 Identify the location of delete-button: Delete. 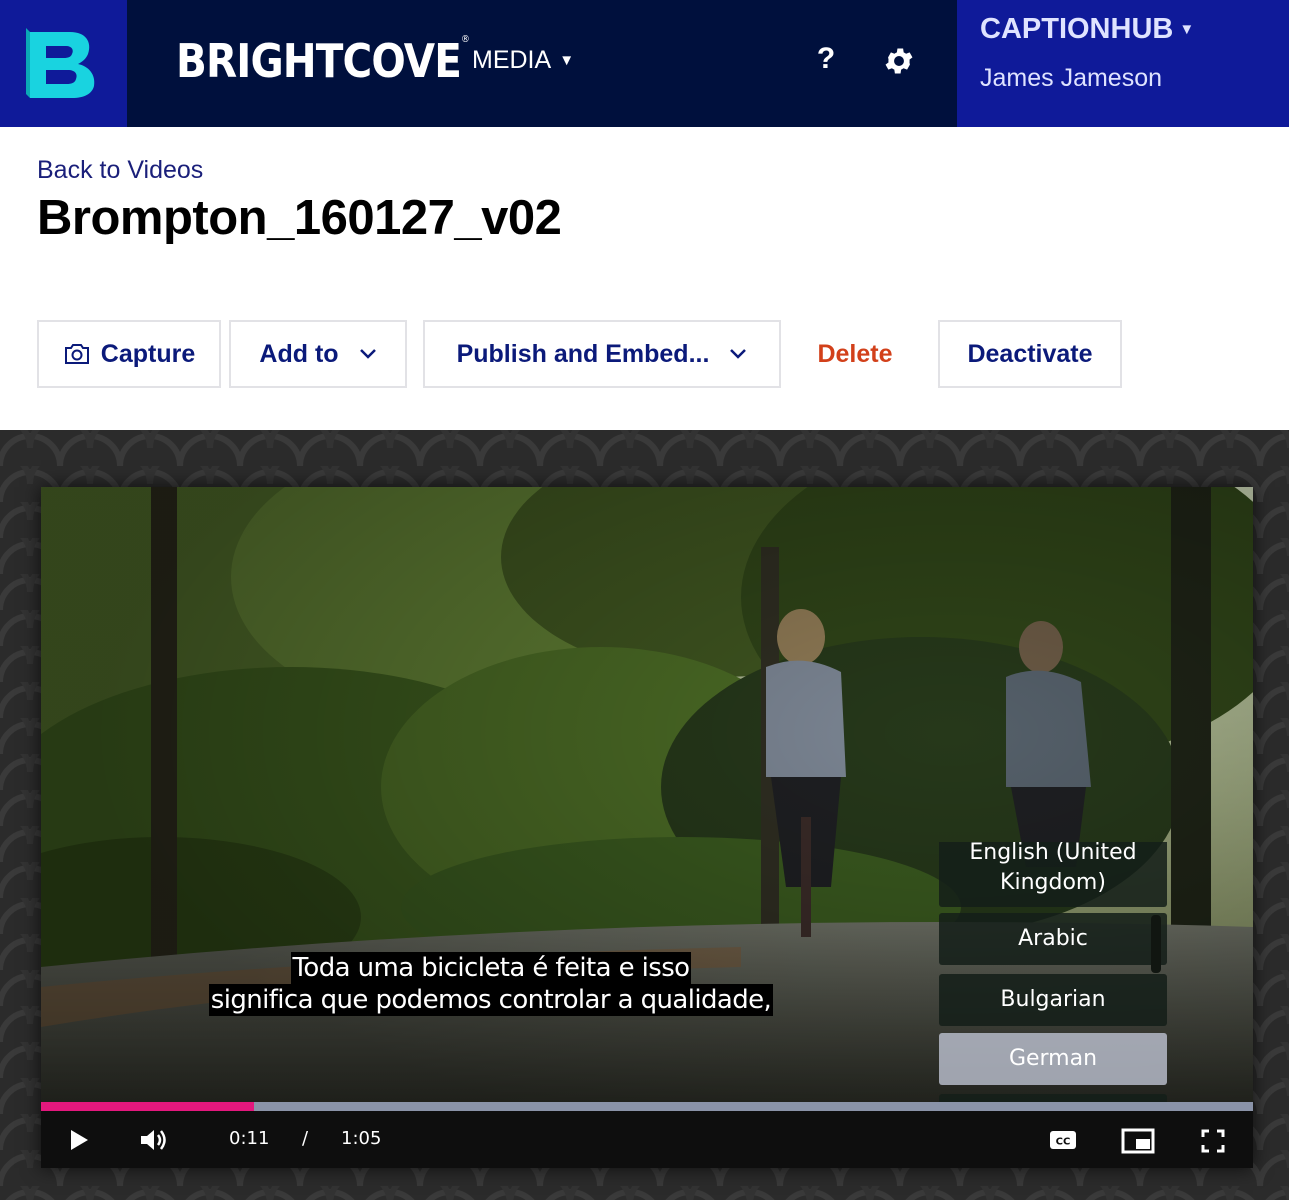
(855, 354).